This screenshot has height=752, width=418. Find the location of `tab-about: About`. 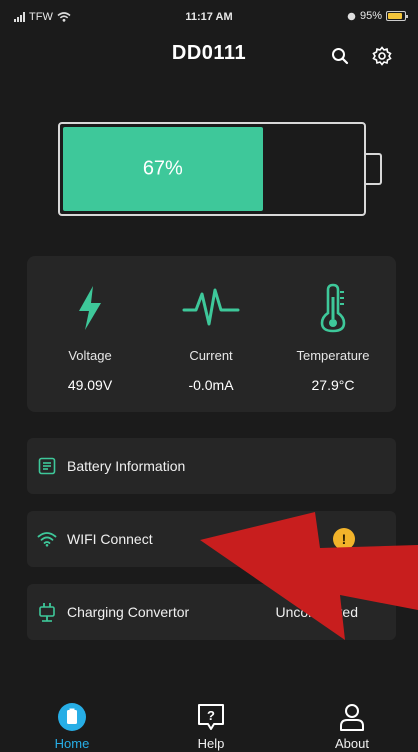

tab-about: About is located at coordinates (352, 725).